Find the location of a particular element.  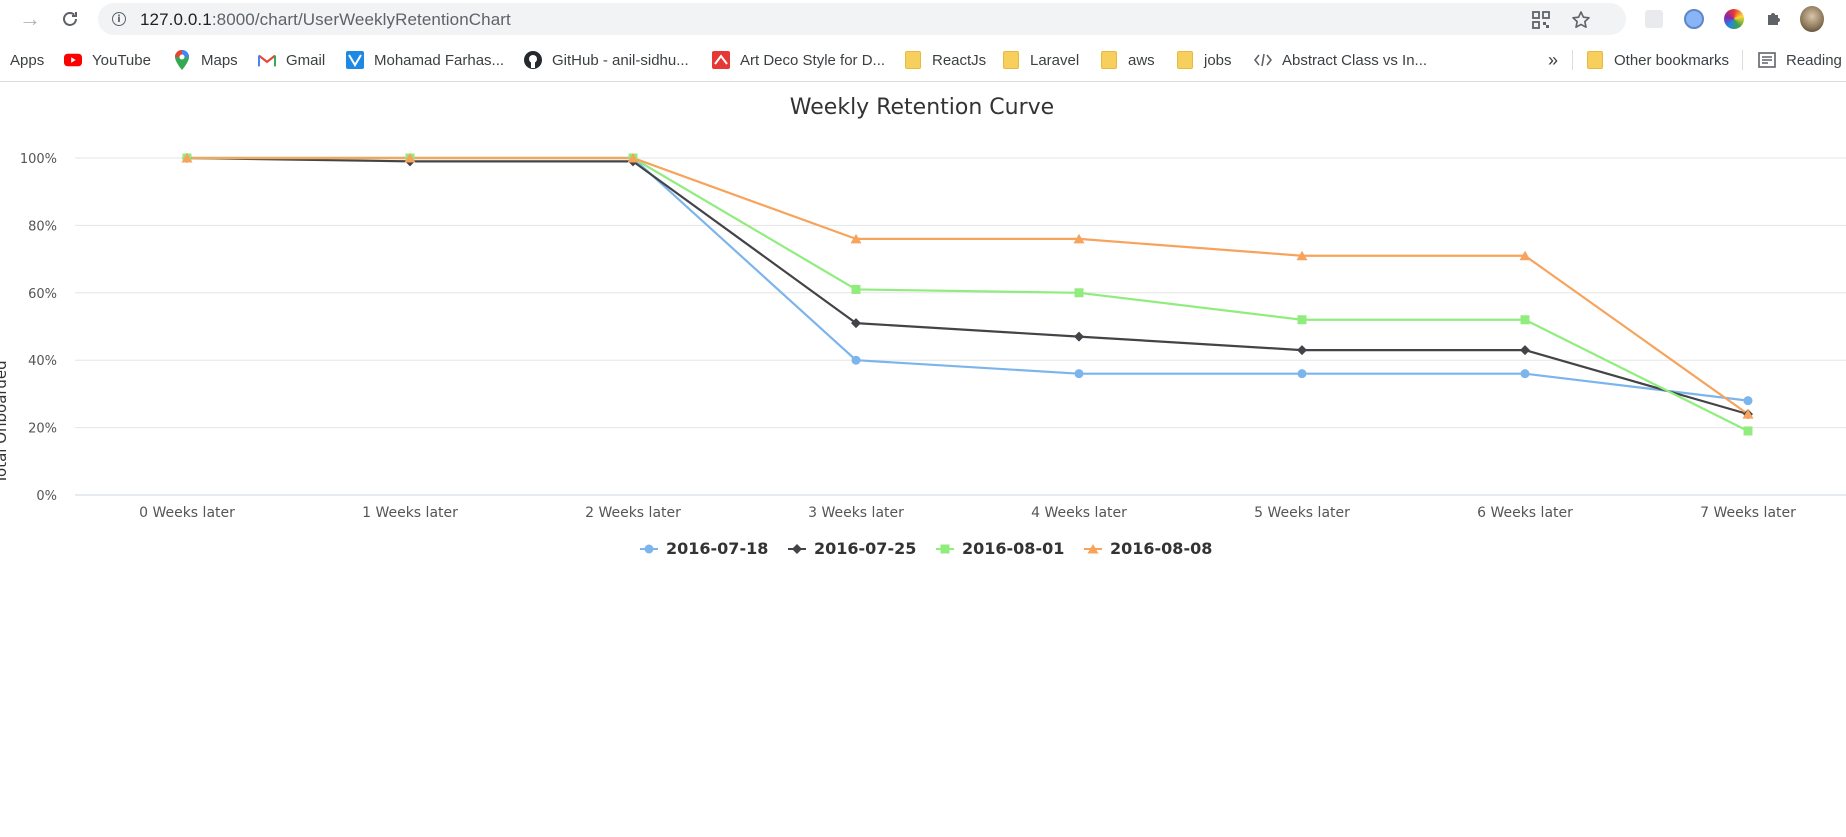

x-tick-label: 6 Weeks later is located at coordinates (1525, 513).